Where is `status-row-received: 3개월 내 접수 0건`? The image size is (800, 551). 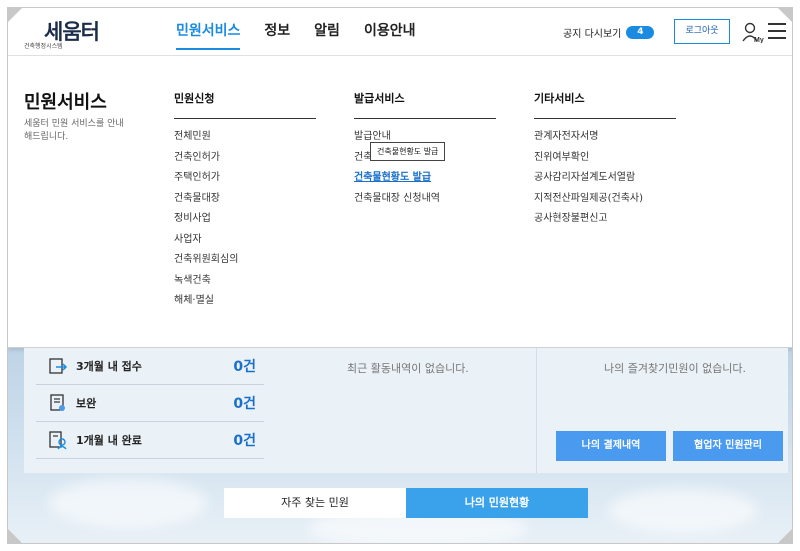 status-row-received: 3개월 내 접수 0건 is located at coordinates (150, 366).